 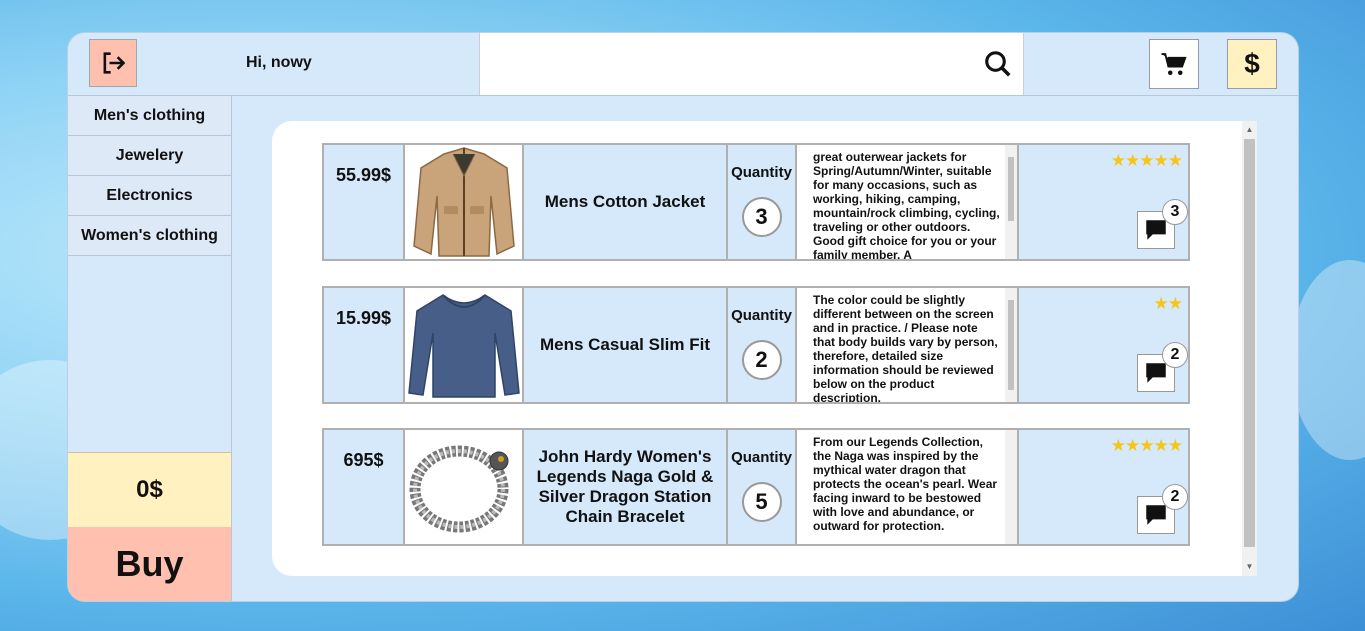 I want to click on balance-button: $, so click(x=1252, y=64).